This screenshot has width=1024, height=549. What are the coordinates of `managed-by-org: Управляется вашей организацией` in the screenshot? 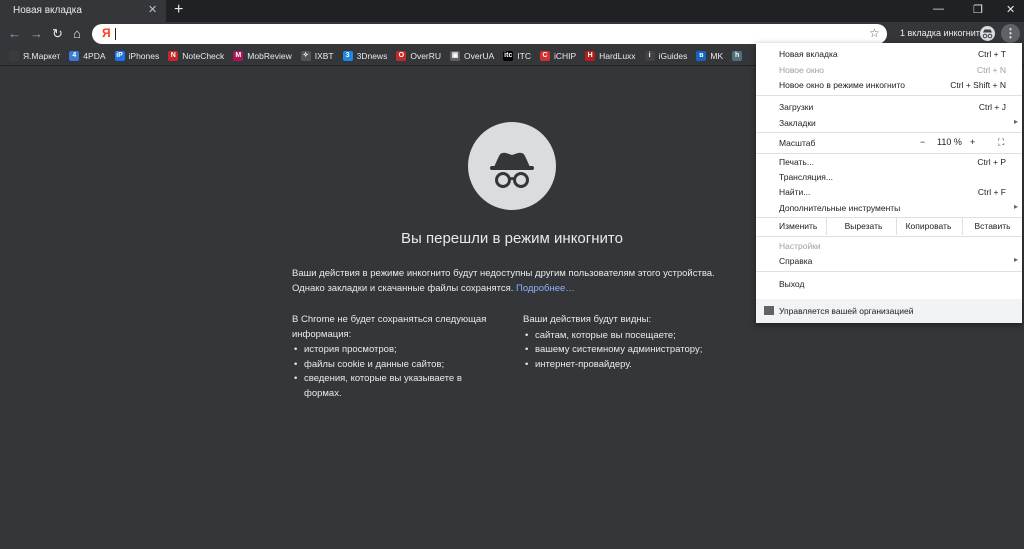 It's located at (889, 311).